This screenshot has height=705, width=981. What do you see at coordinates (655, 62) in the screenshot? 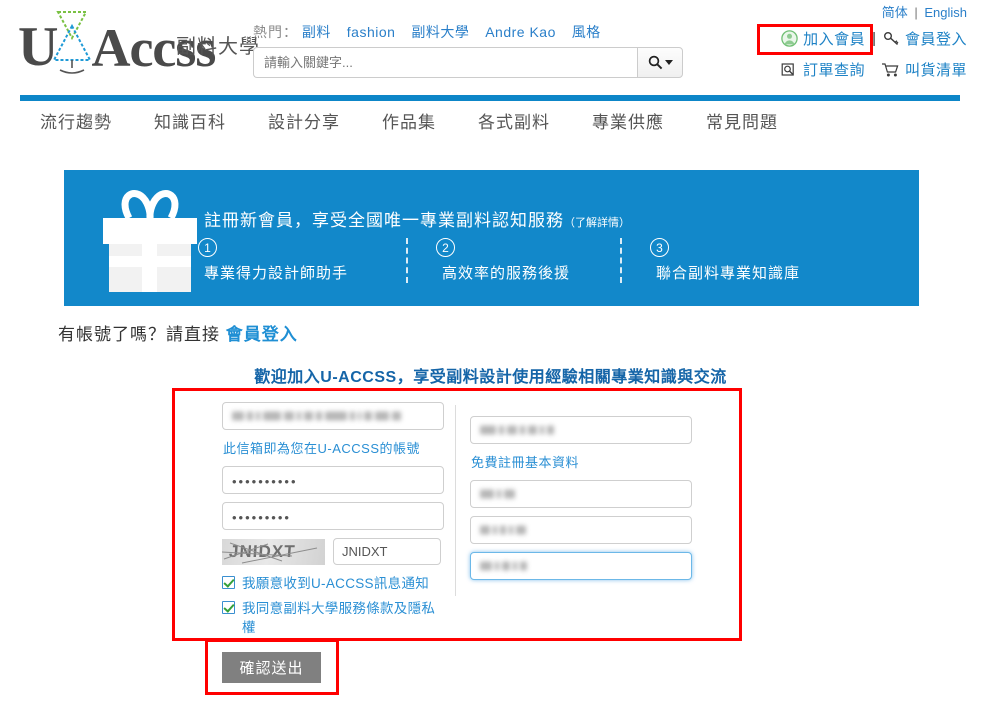
I see `search-icon` at bounding box center [655, 62].